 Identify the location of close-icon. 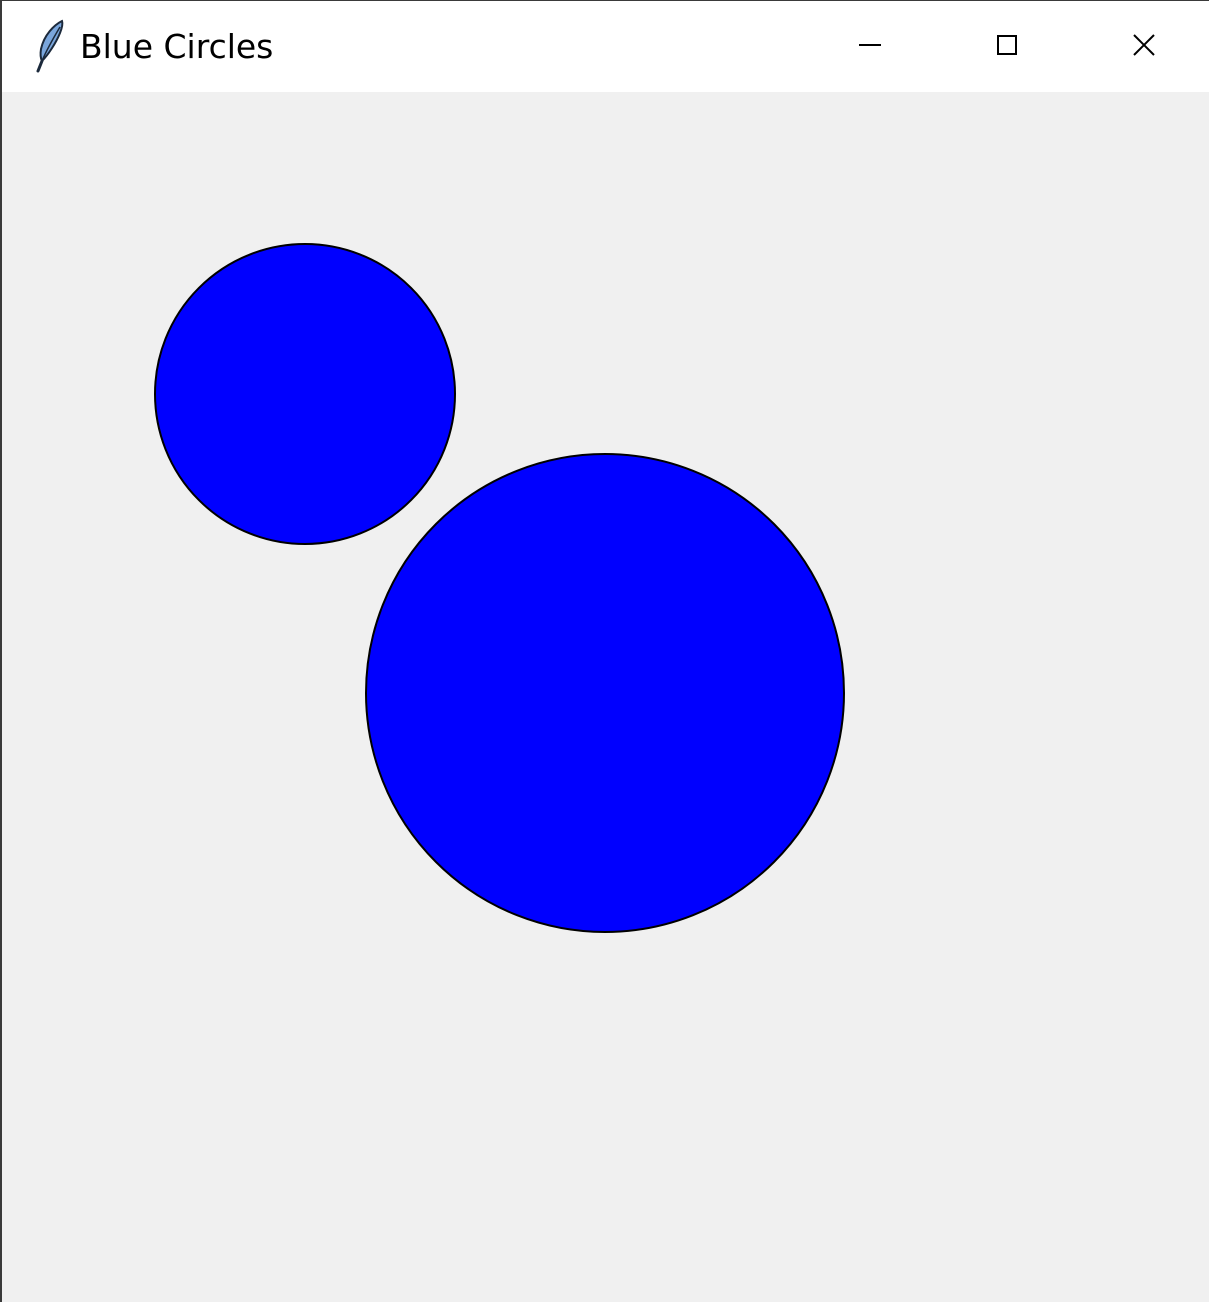
(1144, 45).